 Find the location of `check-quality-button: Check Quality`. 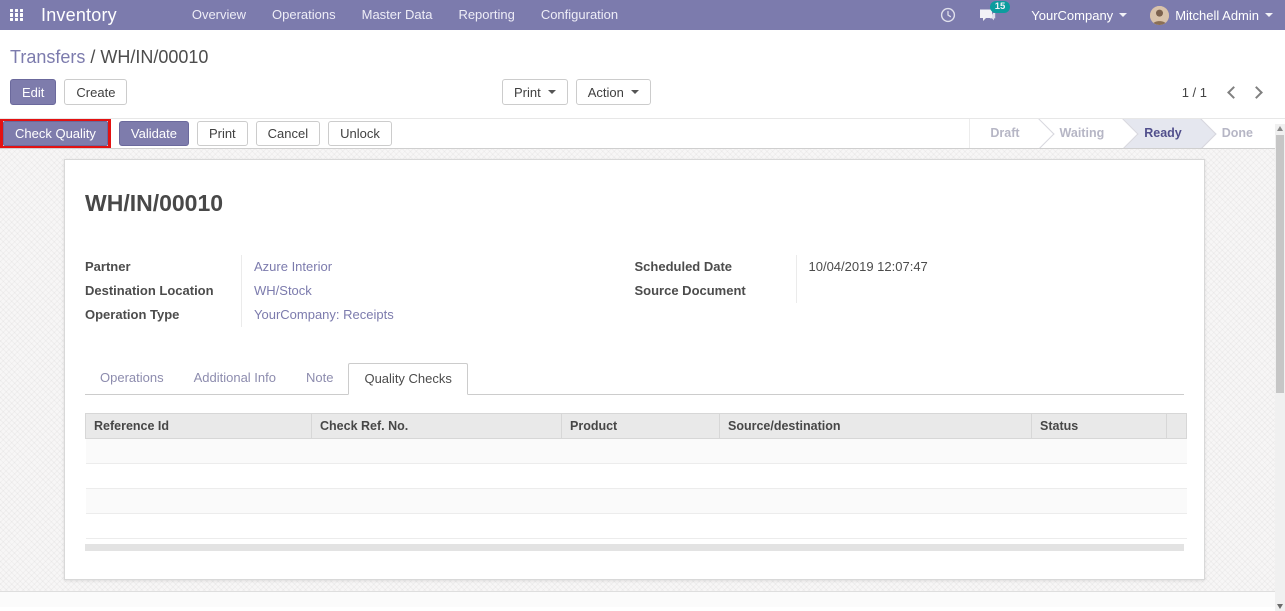

check-quality-button: Check Quality is located at coordinates (55, 133).